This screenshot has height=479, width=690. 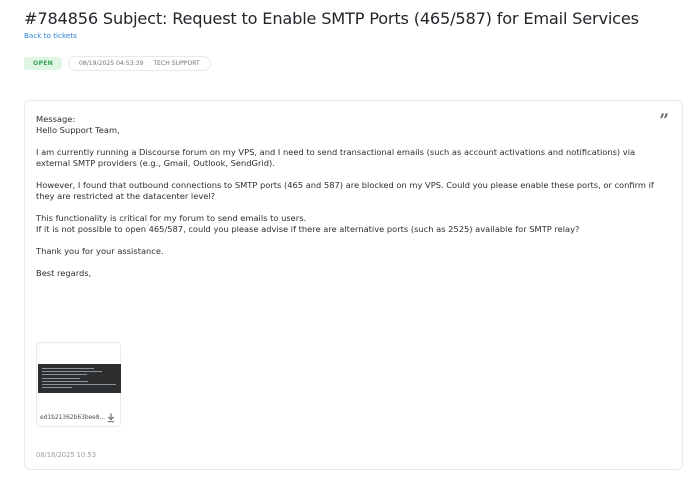 What do you see at coordinates (111, 63) in the screenshot?
I see `ticket-datetime: 08/19/2025 04:53:39` at bounding box center [111, 63].